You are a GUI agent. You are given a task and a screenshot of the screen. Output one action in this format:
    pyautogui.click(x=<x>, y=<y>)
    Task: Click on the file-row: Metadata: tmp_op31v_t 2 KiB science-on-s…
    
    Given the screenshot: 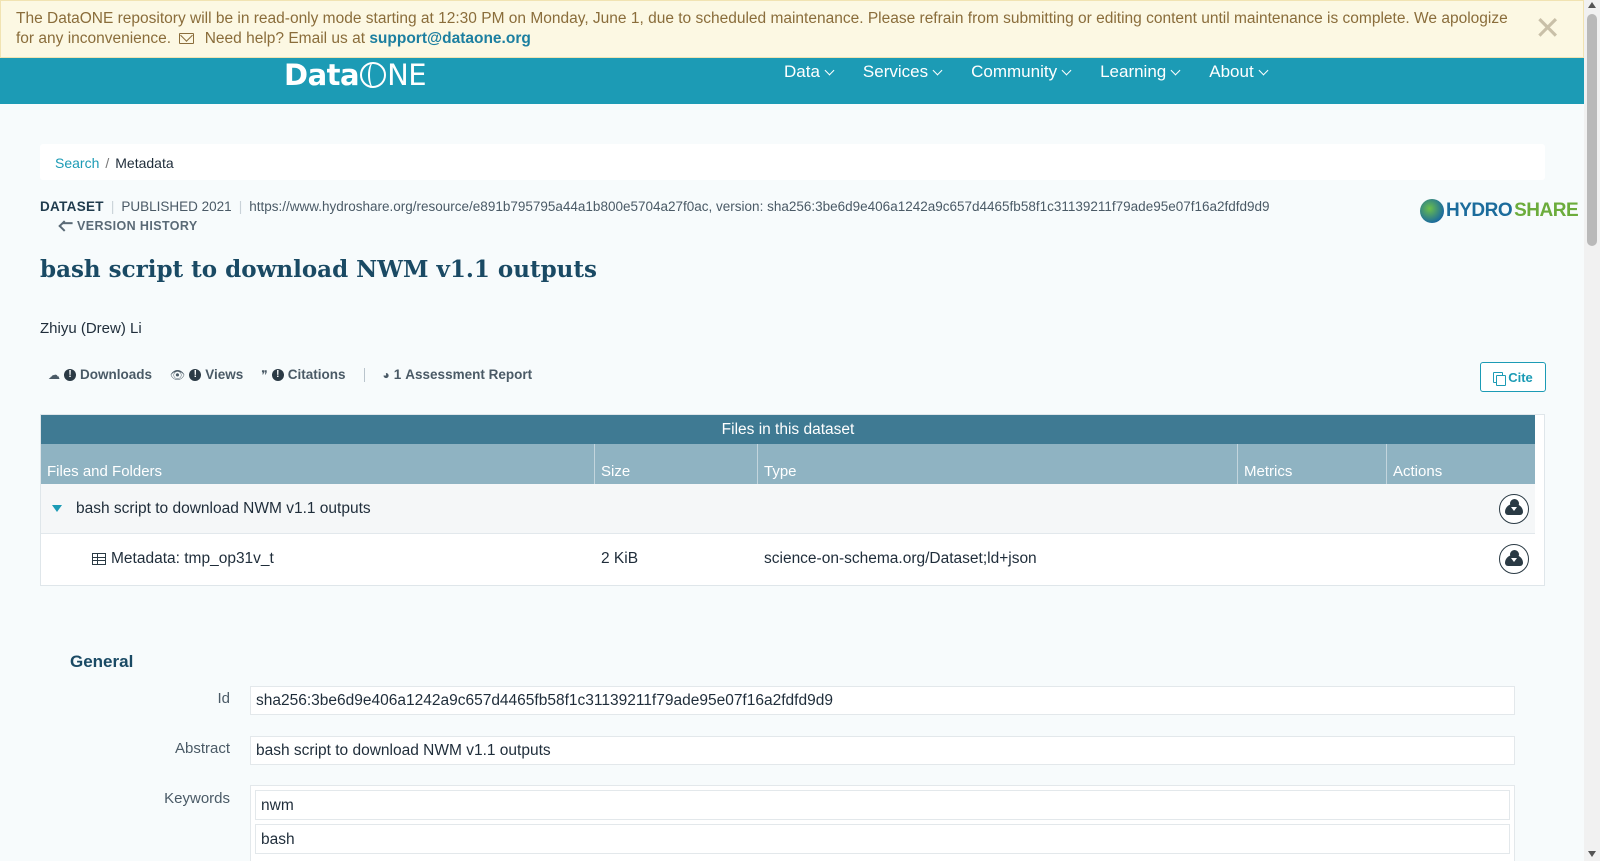 What is the action you would take?
    pyautogui.click(x=788, y=559)
    